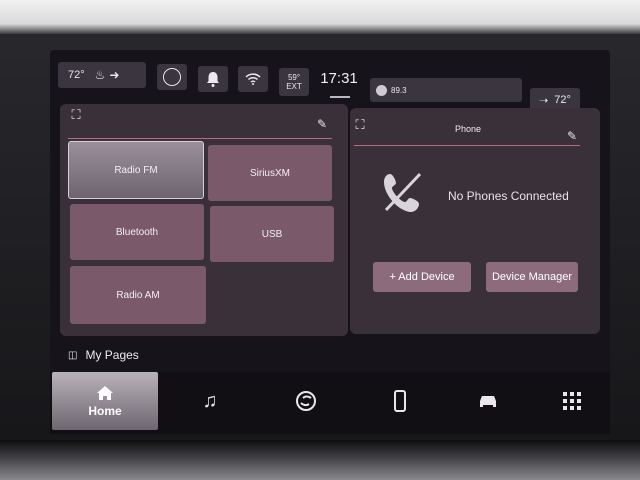 This screenshot has height=480, width=640. I want to click on bezel-top, so click(320, 17).